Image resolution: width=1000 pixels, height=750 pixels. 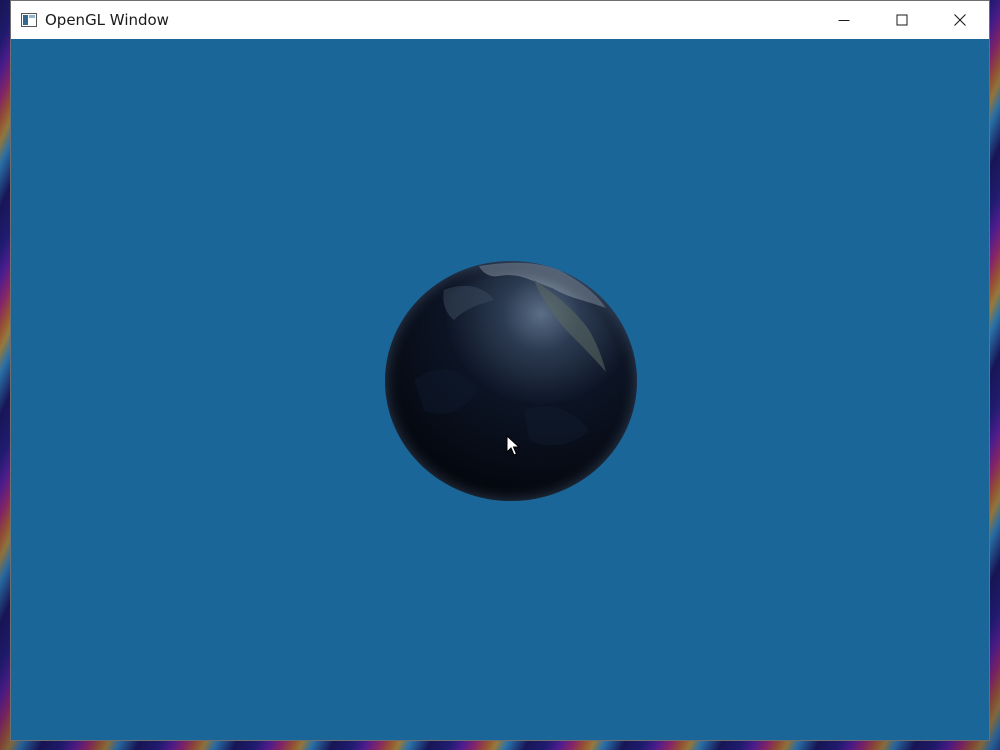 I want to click on minimize-button, so click(x=844, y=20).